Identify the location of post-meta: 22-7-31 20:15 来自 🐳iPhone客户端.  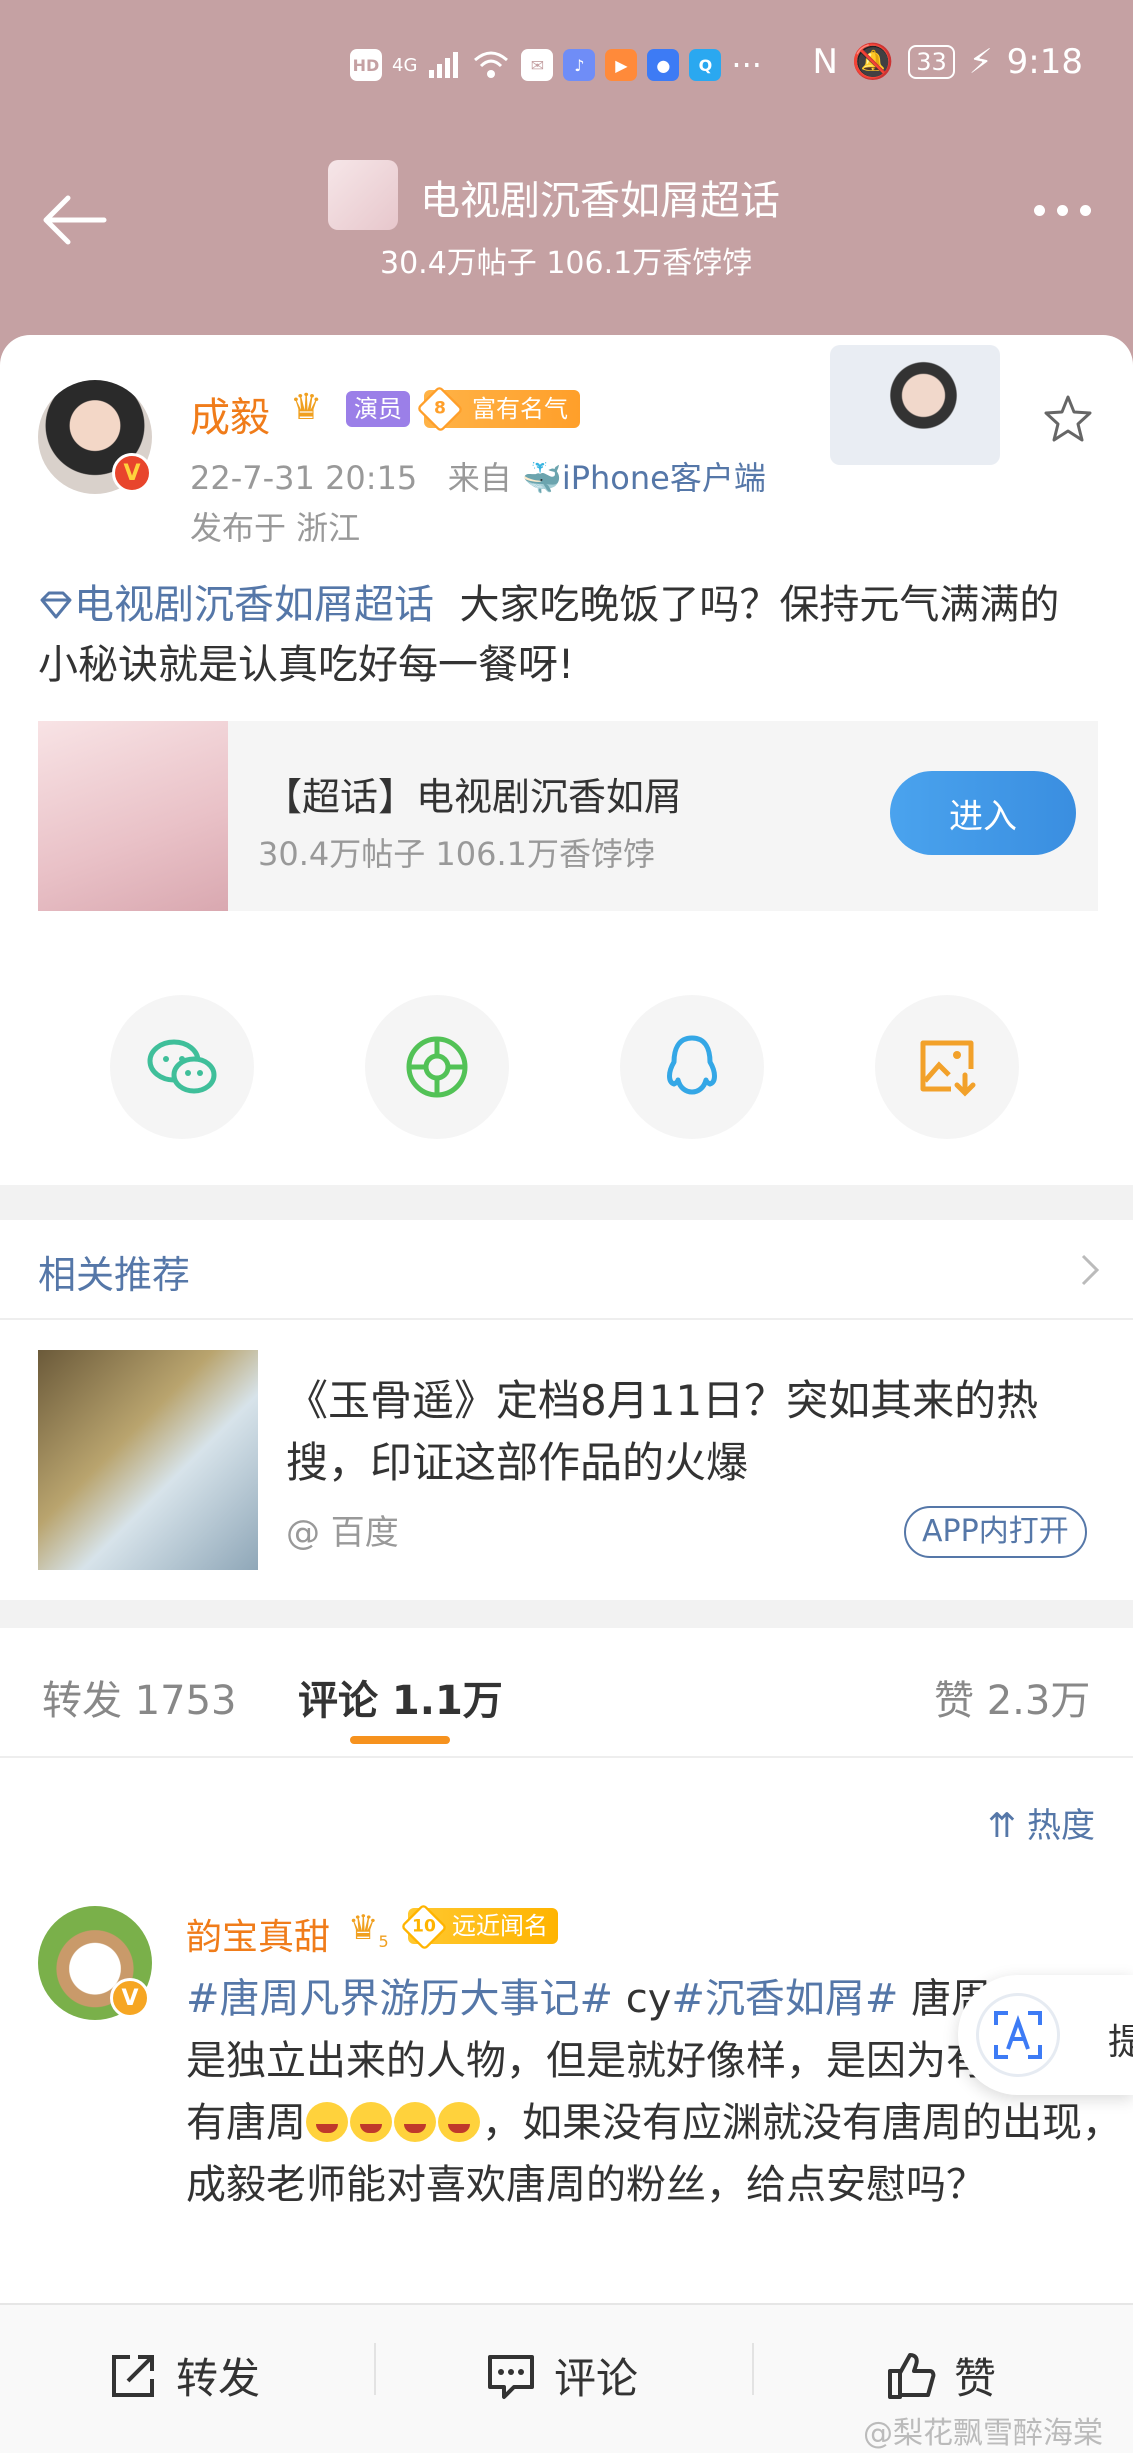
(478, 476).